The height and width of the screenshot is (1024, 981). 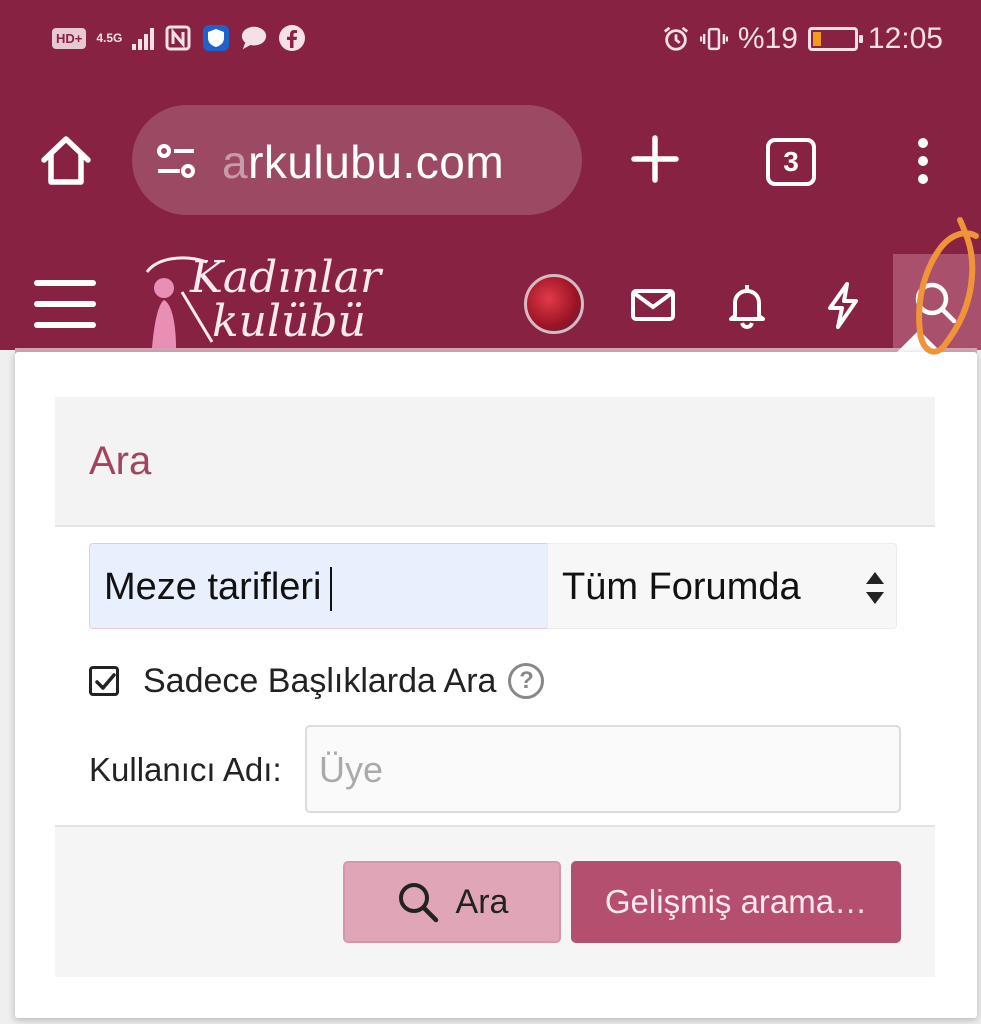 What do you see at coordinates (905, 38) in the screenshot?
I see `status-time: 12:05` at bounding box center [905, 38].